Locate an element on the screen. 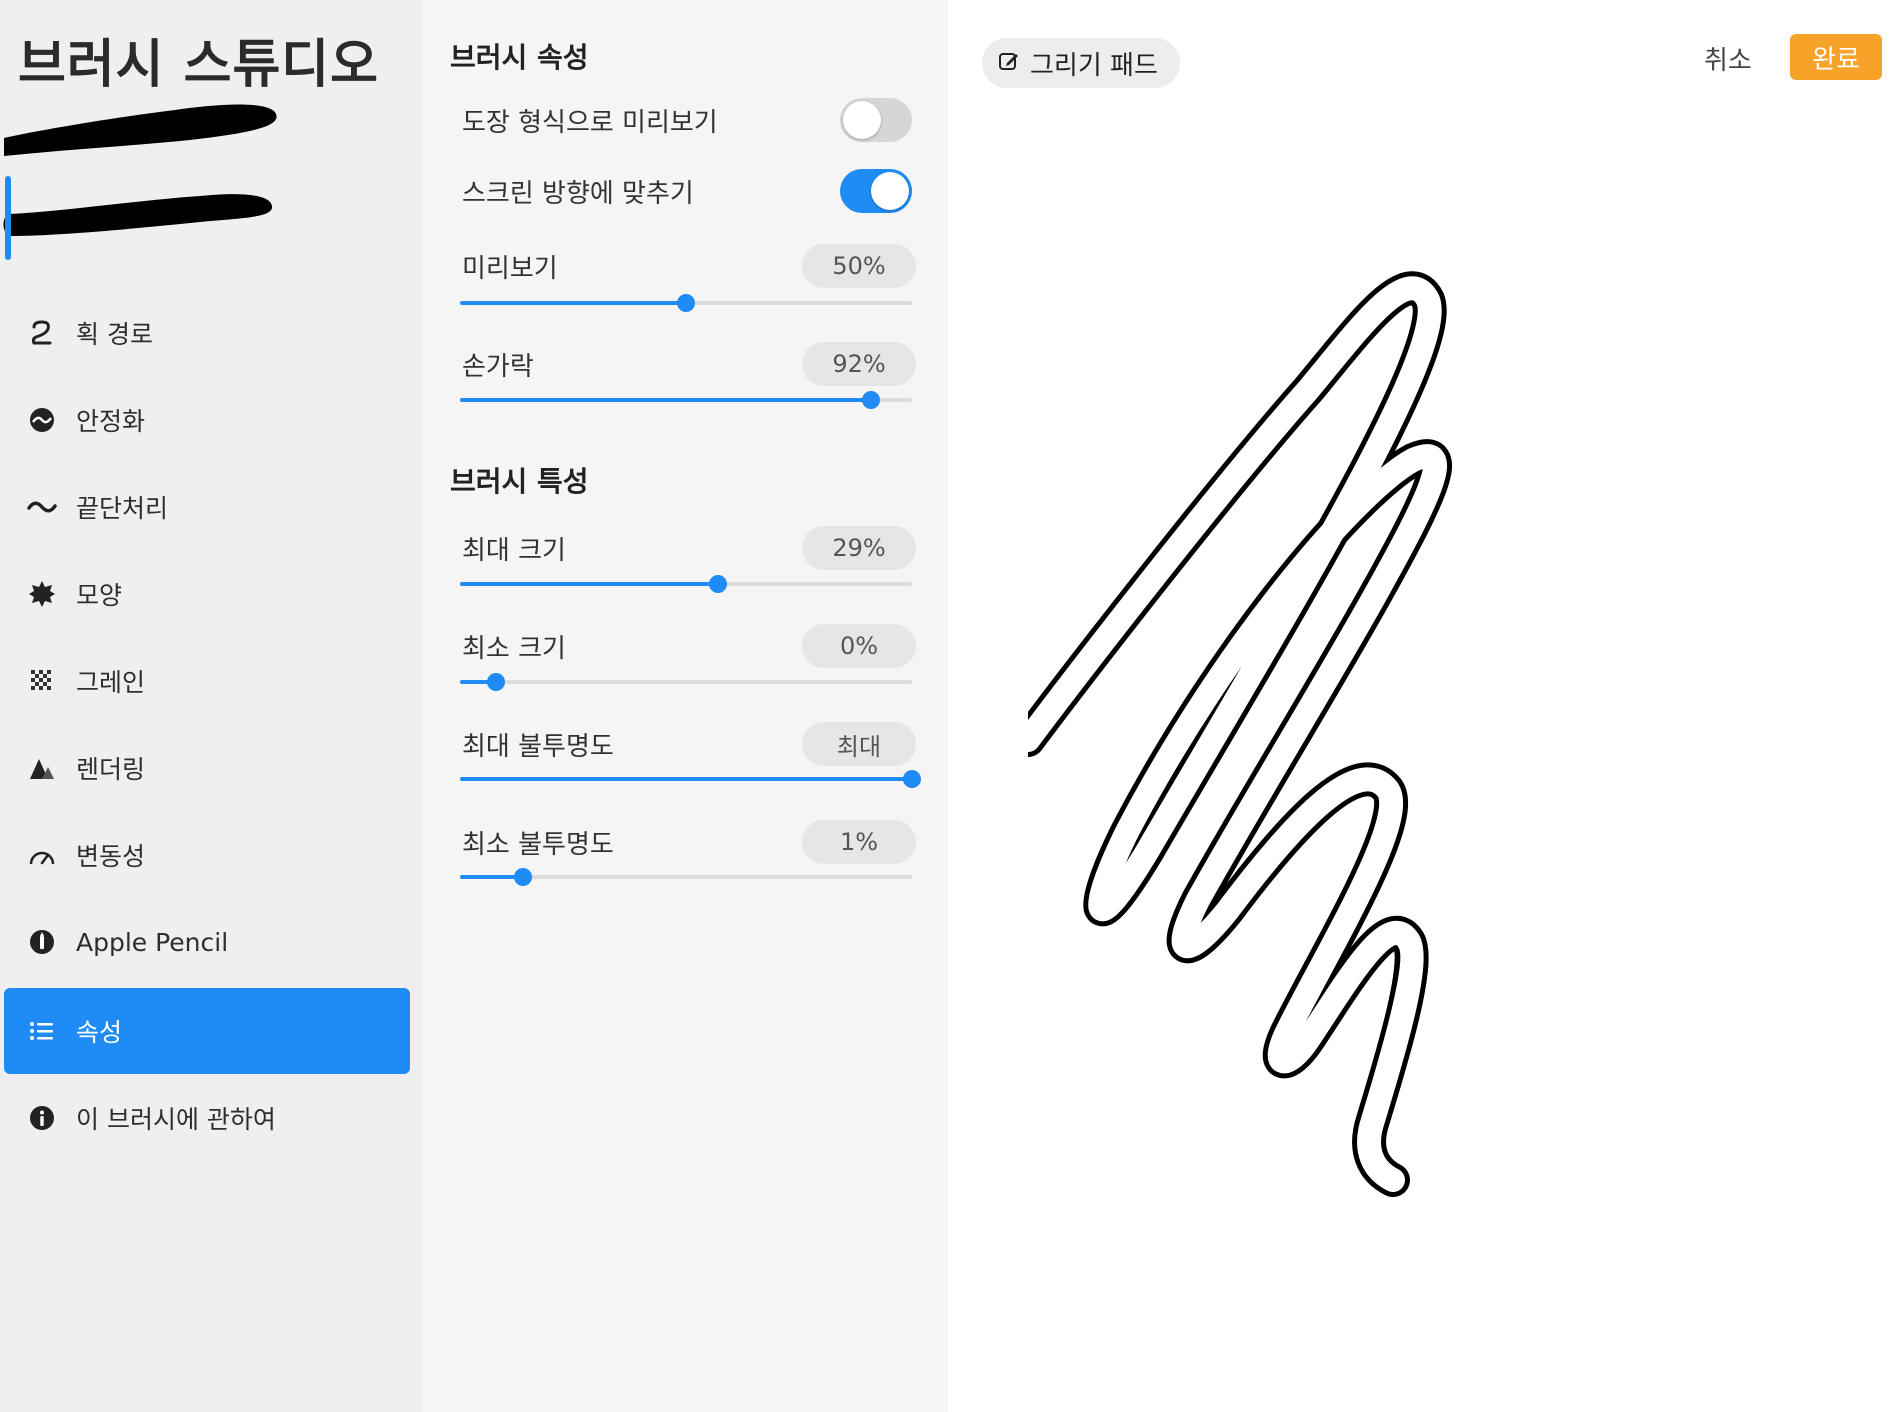 The width and height of the screenshot is (1892, 1412). max-opacity-label: 최대 불투명도 is located at coordinates (538, 747).